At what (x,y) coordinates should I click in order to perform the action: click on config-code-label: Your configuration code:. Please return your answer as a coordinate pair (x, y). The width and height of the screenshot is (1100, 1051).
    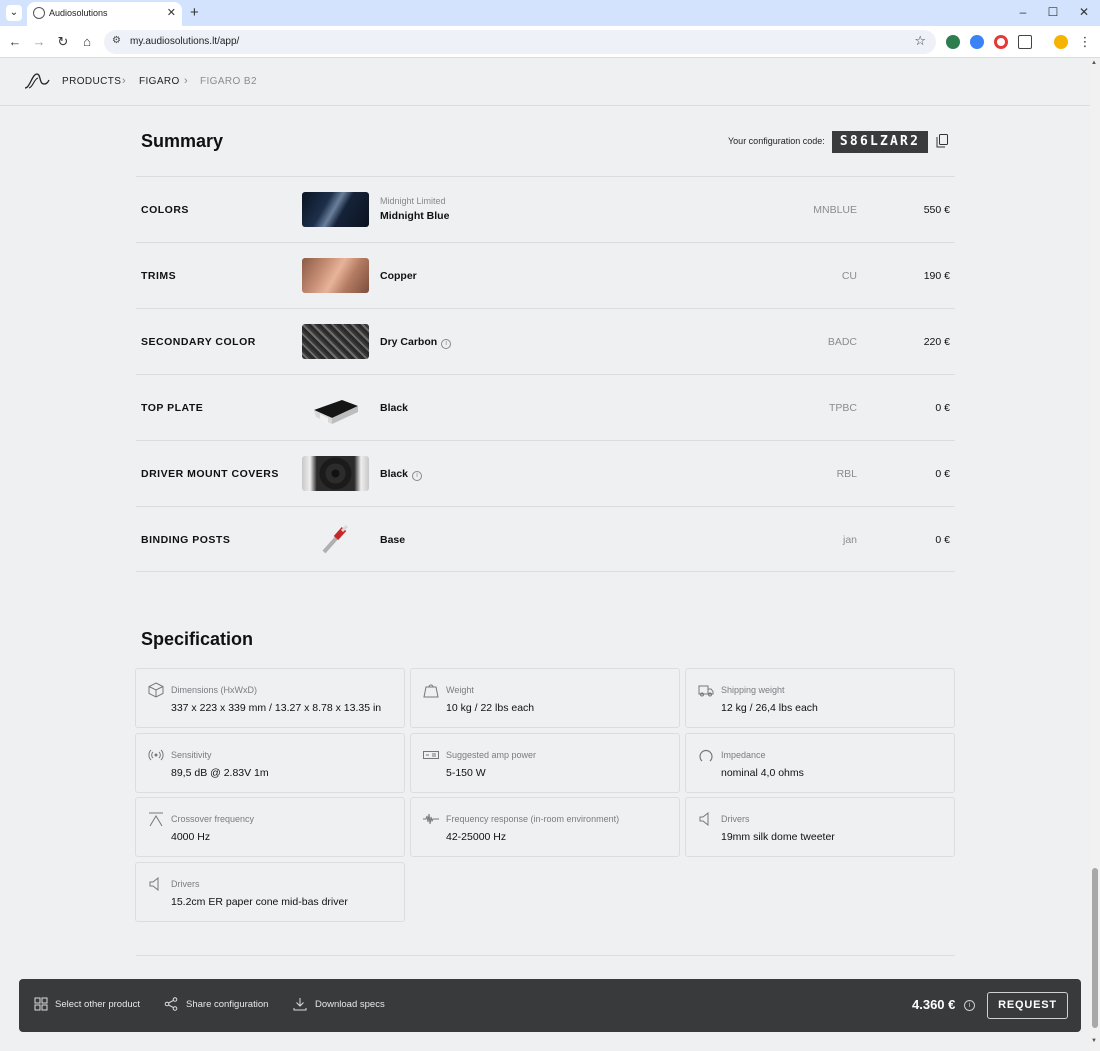
    Looking at the image, I should click on (776, 141).